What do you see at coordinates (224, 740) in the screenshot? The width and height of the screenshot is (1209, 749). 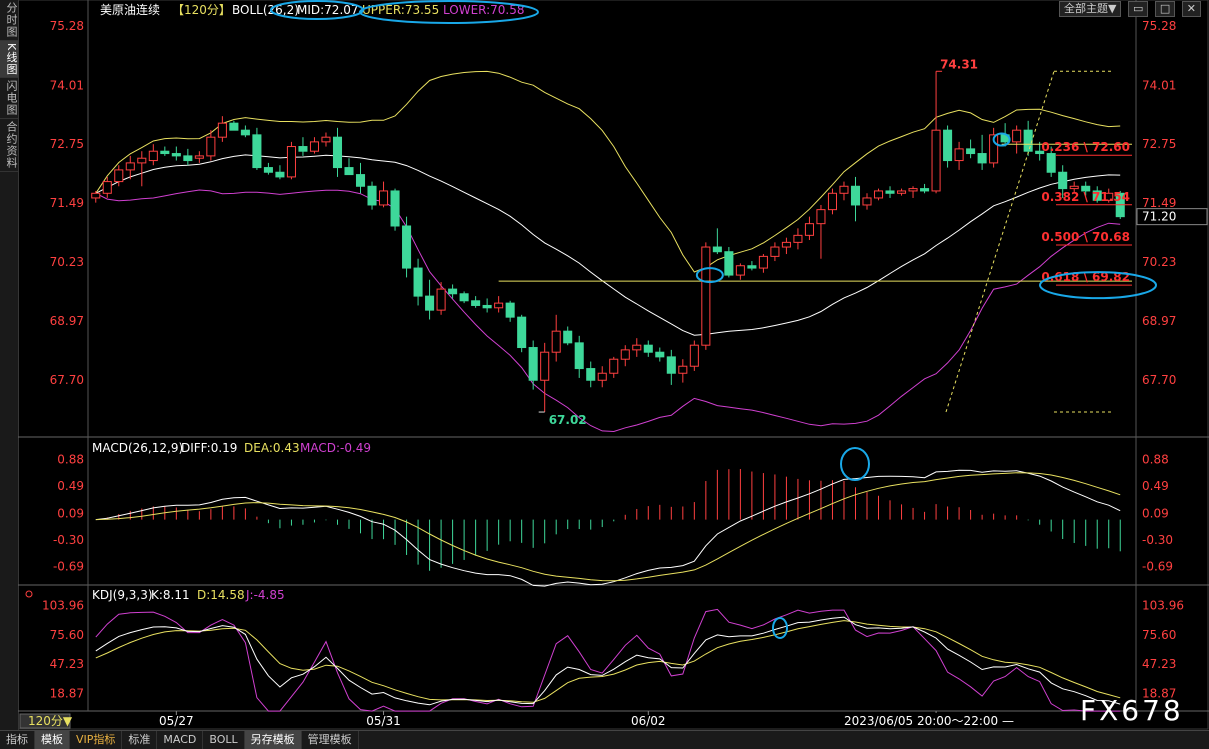 I see `bottom-tab-5: BOLL` at bounding box center [224, 740].